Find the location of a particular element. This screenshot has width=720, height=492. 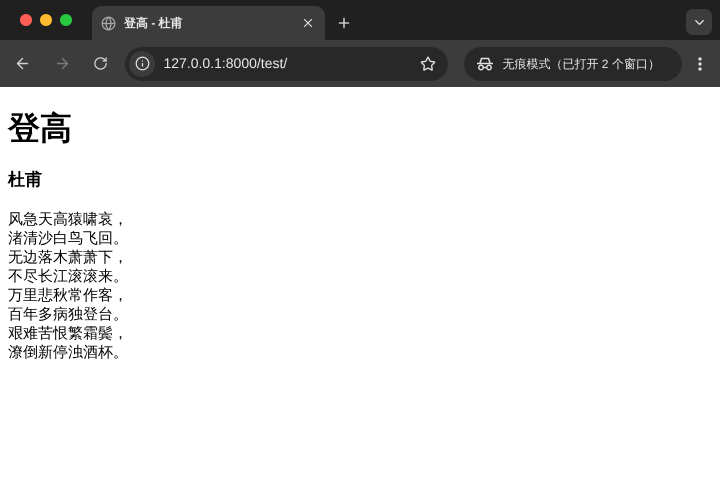

globe-icon is located at coordinates (108, 23).